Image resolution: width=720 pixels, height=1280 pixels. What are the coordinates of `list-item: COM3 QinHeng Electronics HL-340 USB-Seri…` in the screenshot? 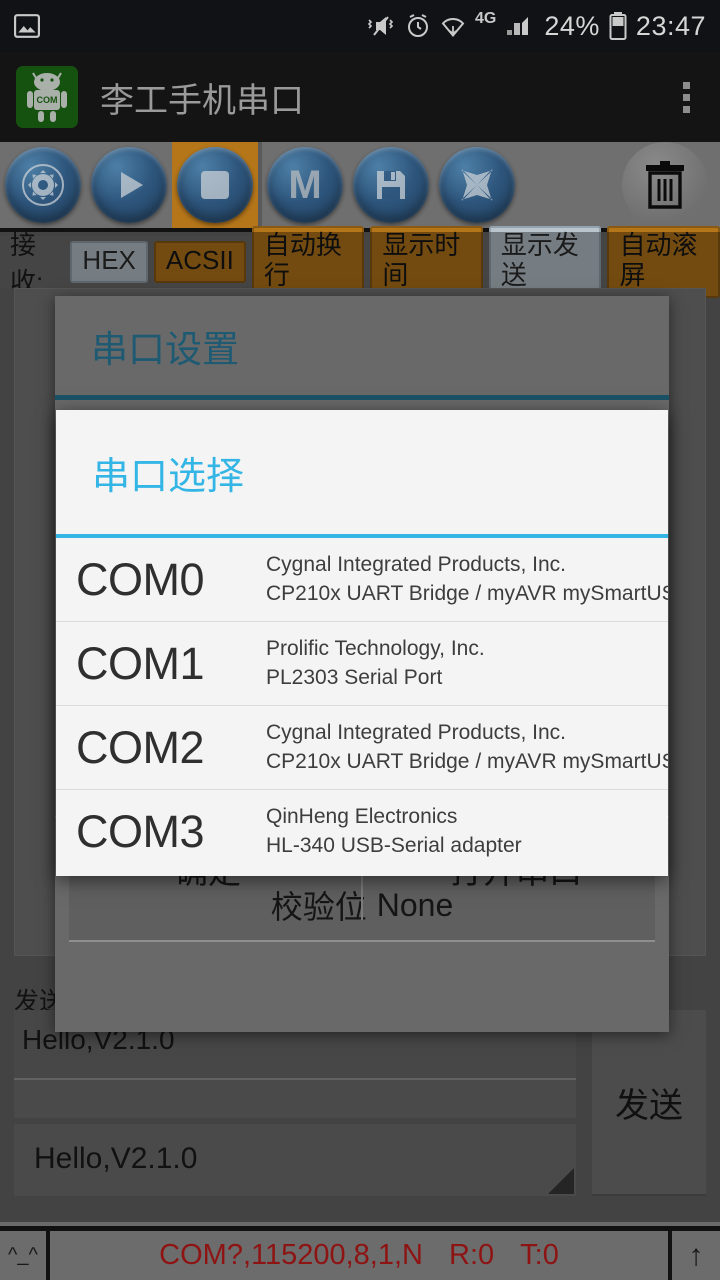 It's located at (362, 832).